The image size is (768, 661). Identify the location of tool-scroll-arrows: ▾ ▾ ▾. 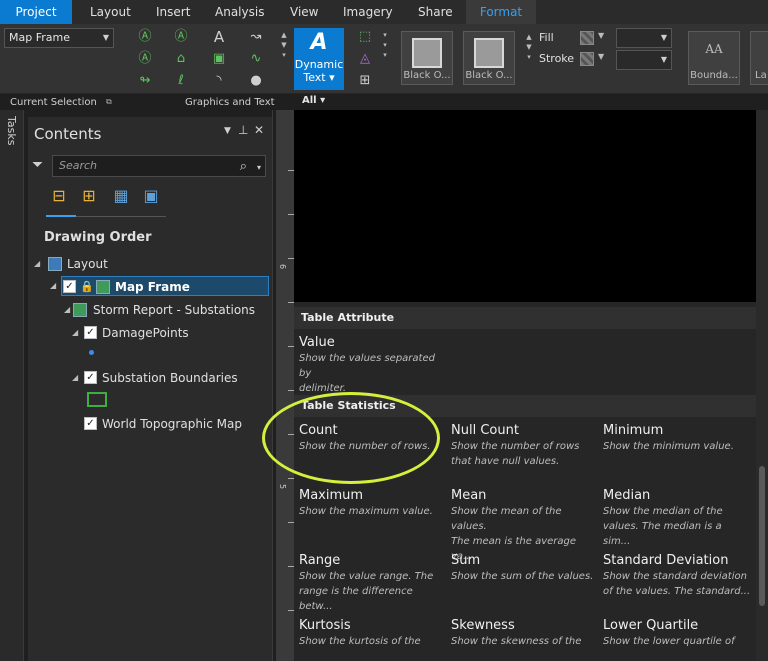
(385, 45).